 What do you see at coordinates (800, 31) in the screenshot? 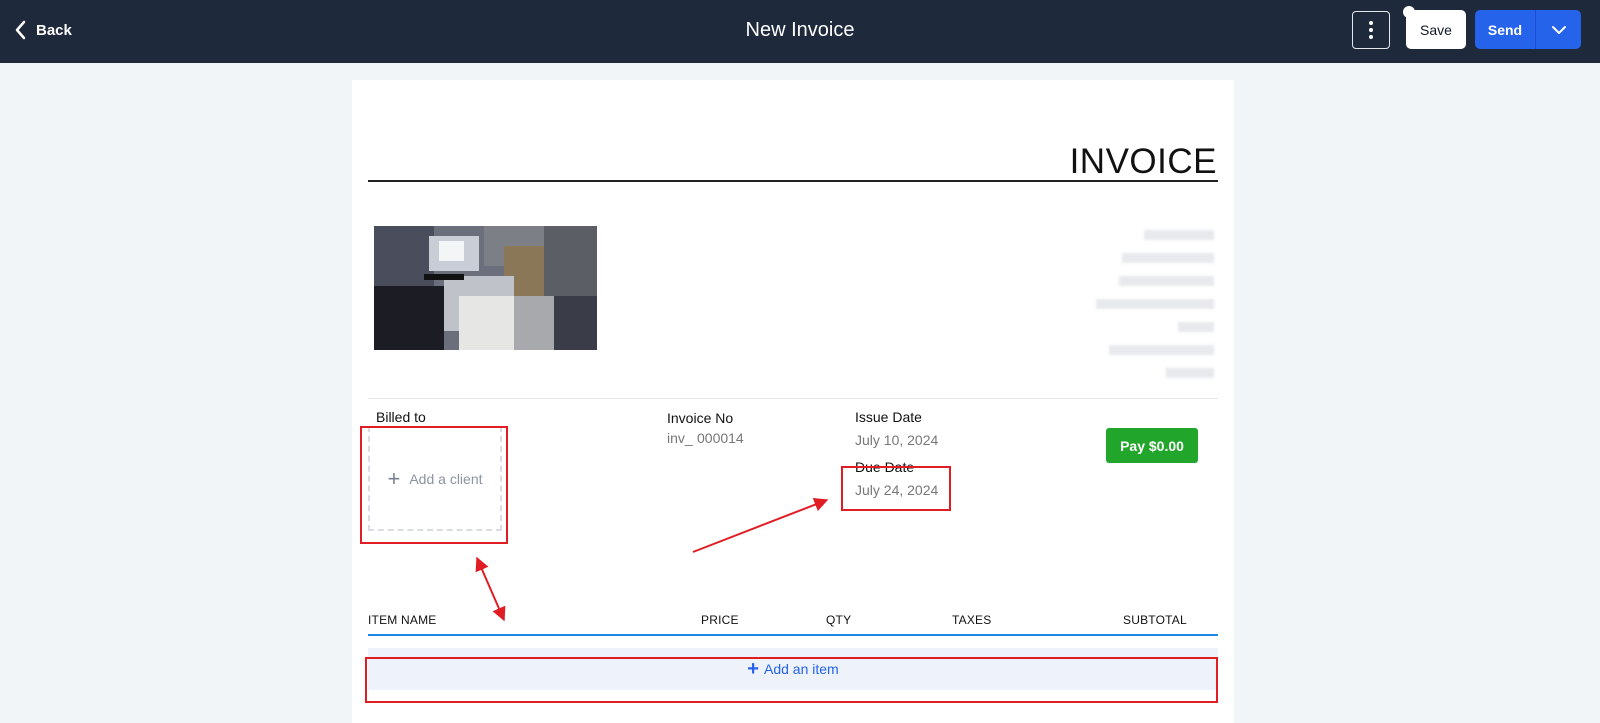
I see `top-bar: Back New Invoice Save Send` at bounding box center [800, 31].